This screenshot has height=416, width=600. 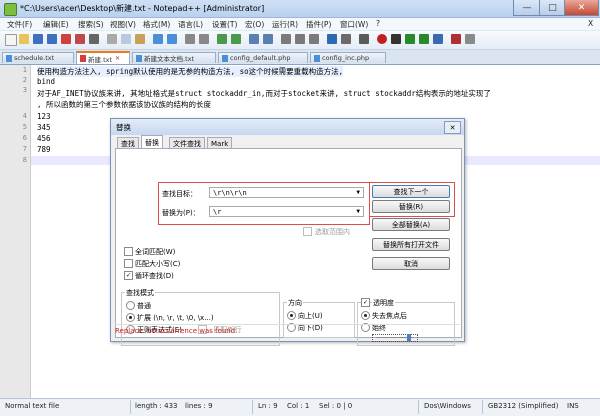 I want to click on sync-h-icon, so click(x=268, y=39).